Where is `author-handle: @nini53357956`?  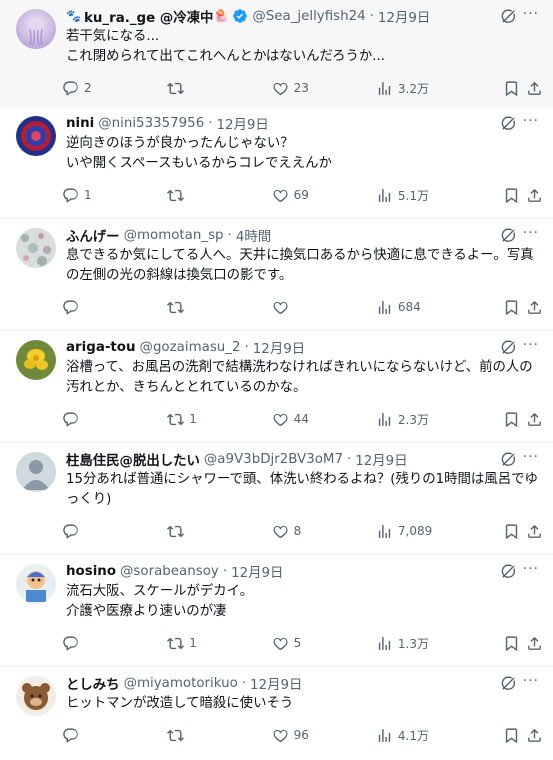 author-handle: @nini53357956 is located at coordinates (151, 123).